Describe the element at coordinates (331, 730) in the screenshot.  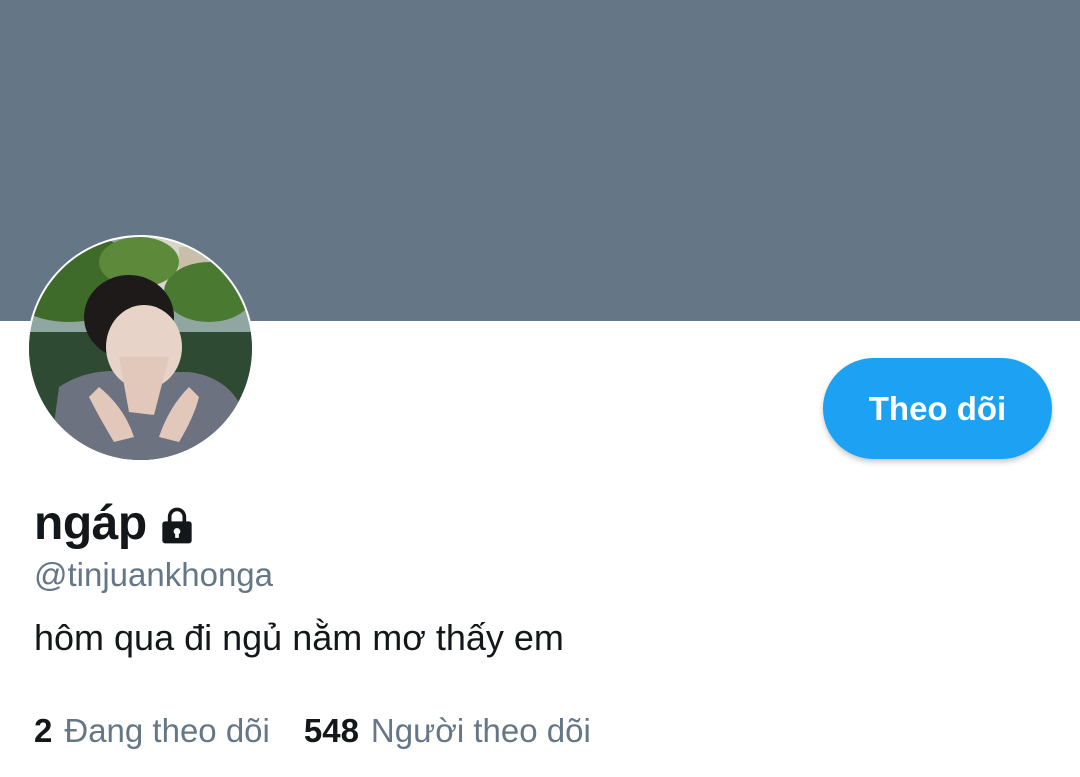
I see `followers-count: 548` at that location.